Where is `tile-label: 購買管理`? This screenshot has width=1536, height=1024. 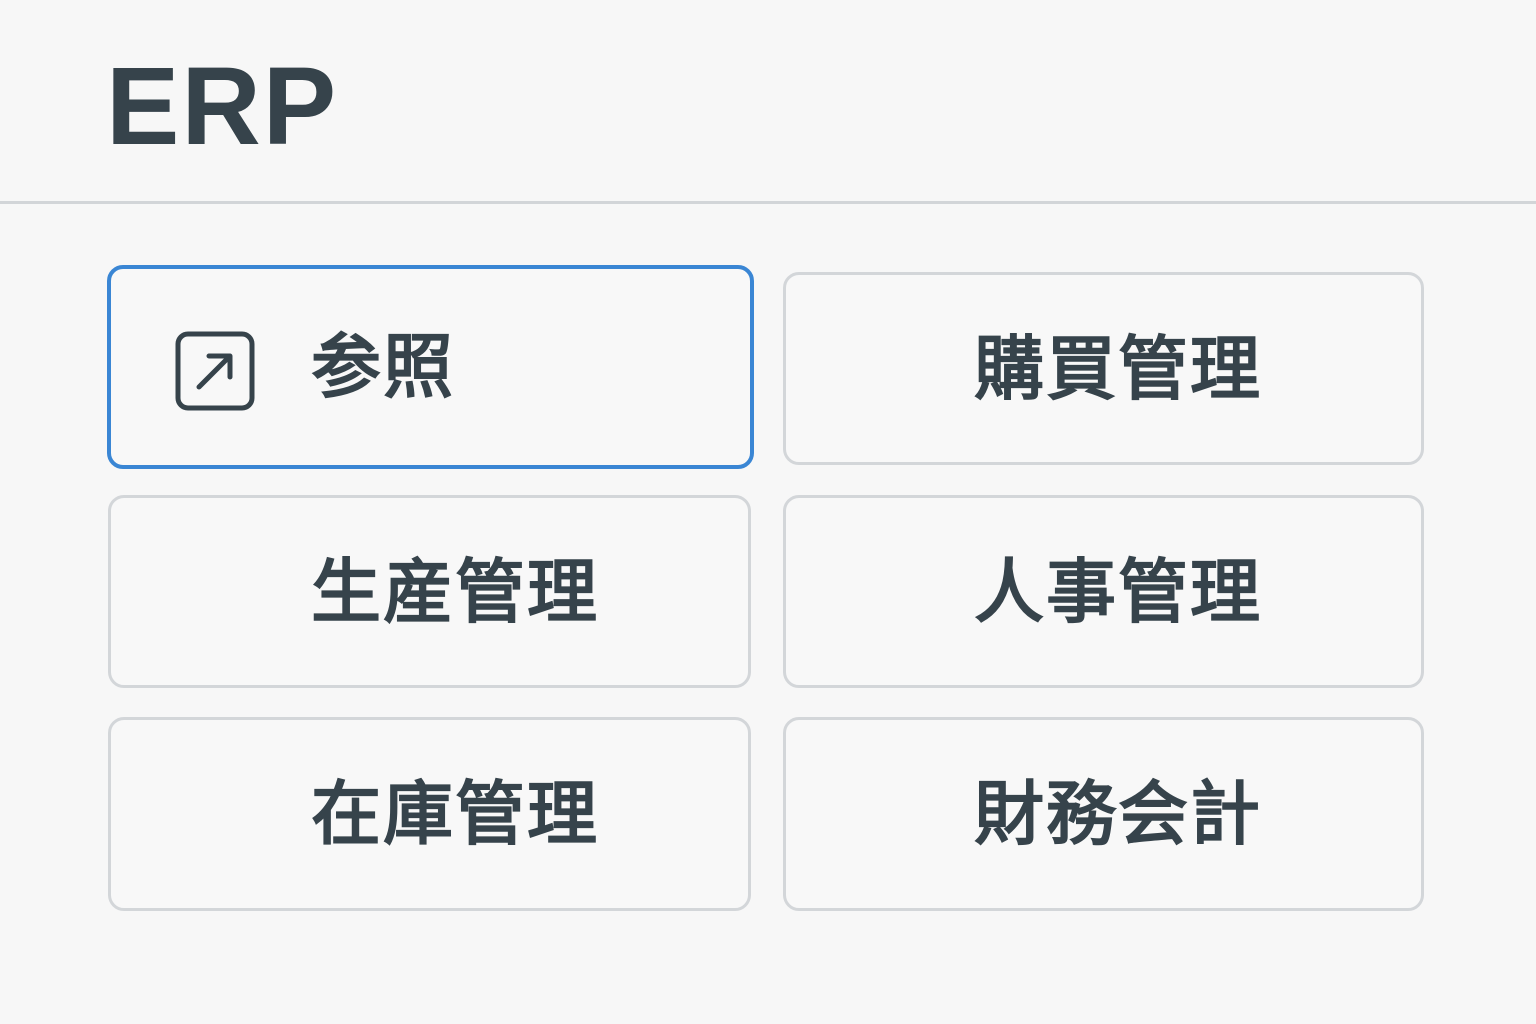 tile-label: 購買管理 is located at coordinates (1118, 368).